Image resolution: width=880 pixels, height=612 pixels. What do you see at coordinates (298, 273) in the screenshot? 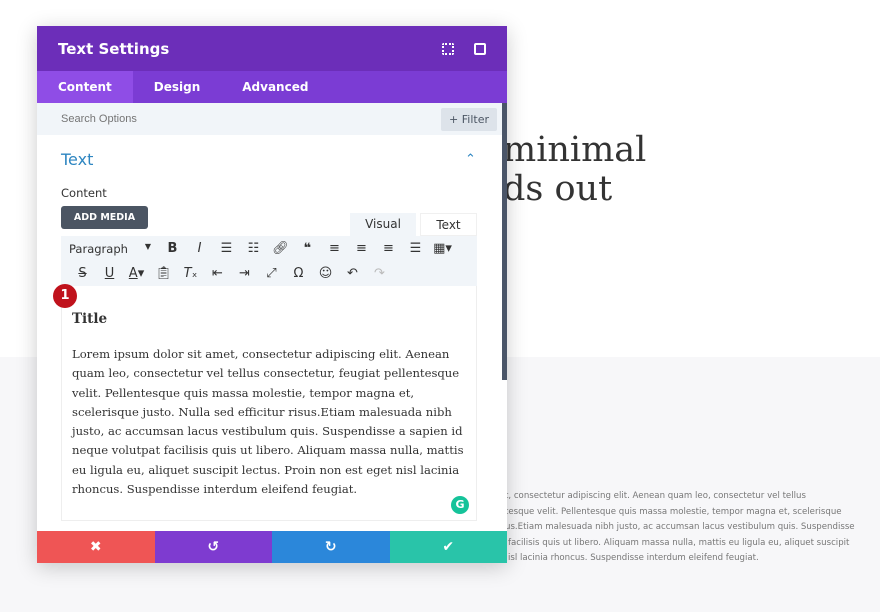
I see `special-char-icon: Ω` at bounding box center [298, 273].